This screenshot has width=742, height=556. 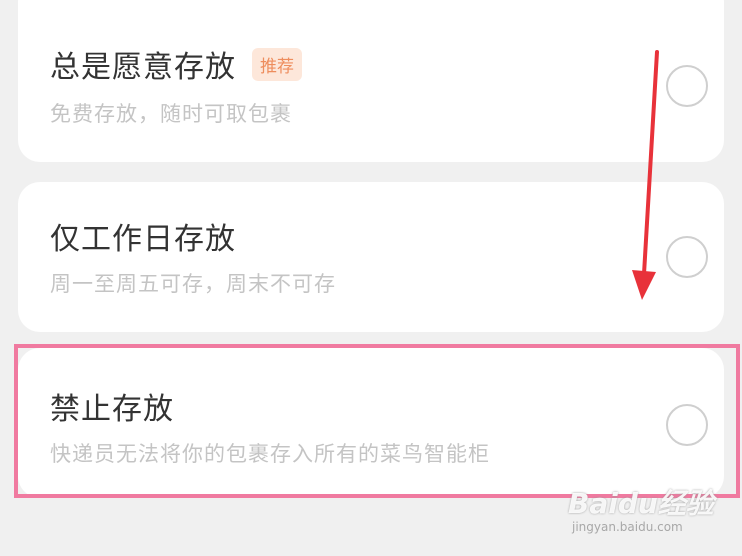 I want to click on option-title: 禁止存放, so click(x=112, y=409).